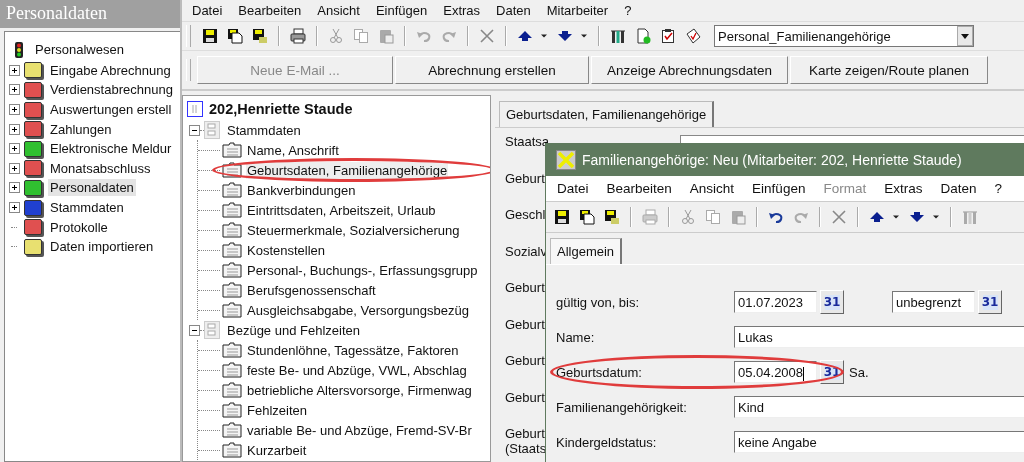 Image resolution: width=1024 pixels, height=462 pixels. I want to click on tree-item: Verdienstabrechnung, so click(111, 90).